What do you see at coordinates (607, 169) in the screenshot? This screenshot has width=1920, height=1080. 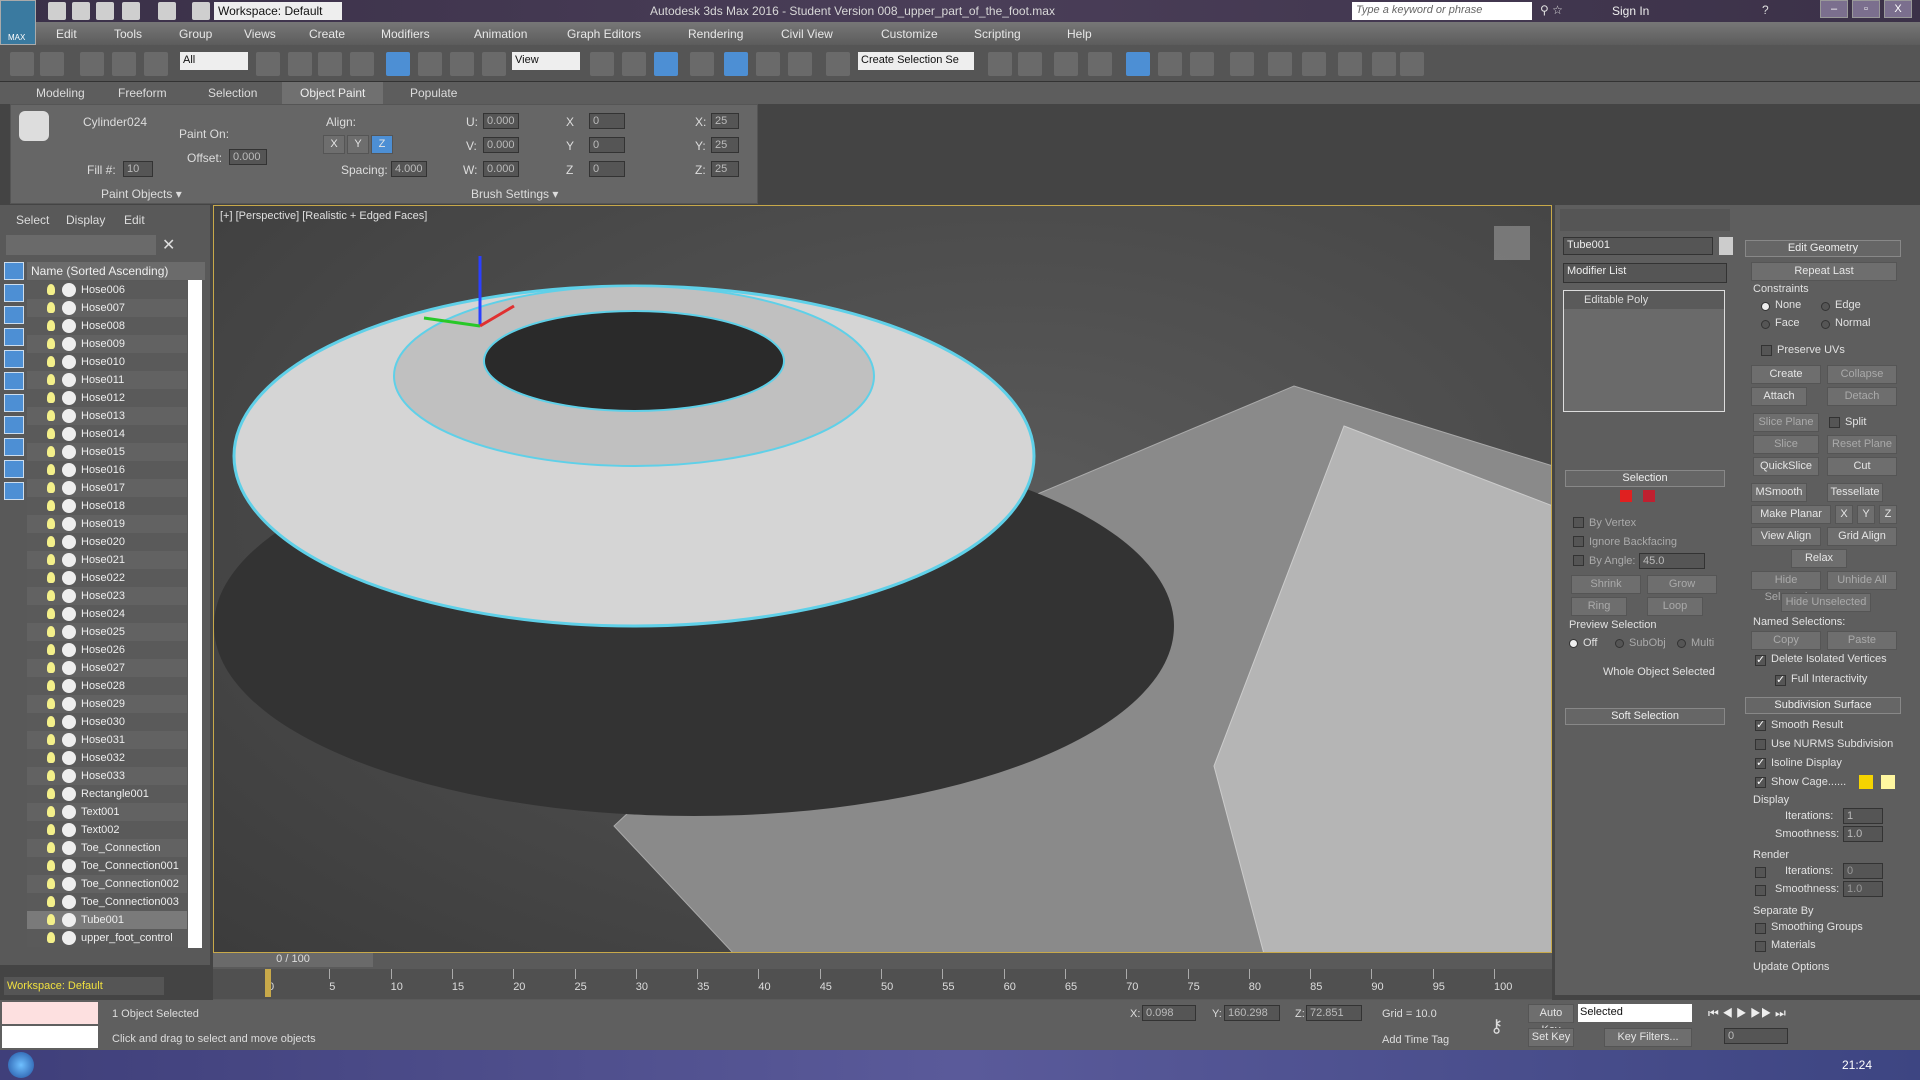 I see `rotate-z-spinner: 0` at bounding box center [607, 169].